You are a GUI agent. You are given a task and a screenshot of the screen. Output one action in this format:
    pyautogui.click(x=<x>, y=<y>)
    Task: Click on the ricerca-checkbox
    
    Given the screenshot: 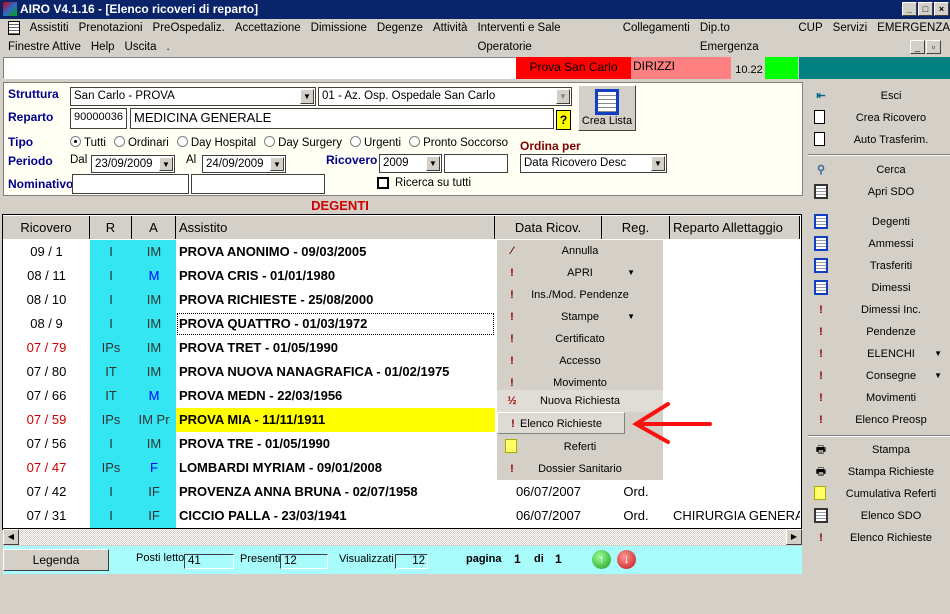 What is the action you would take?
    pyautogui.click(x=383, y=183)
    